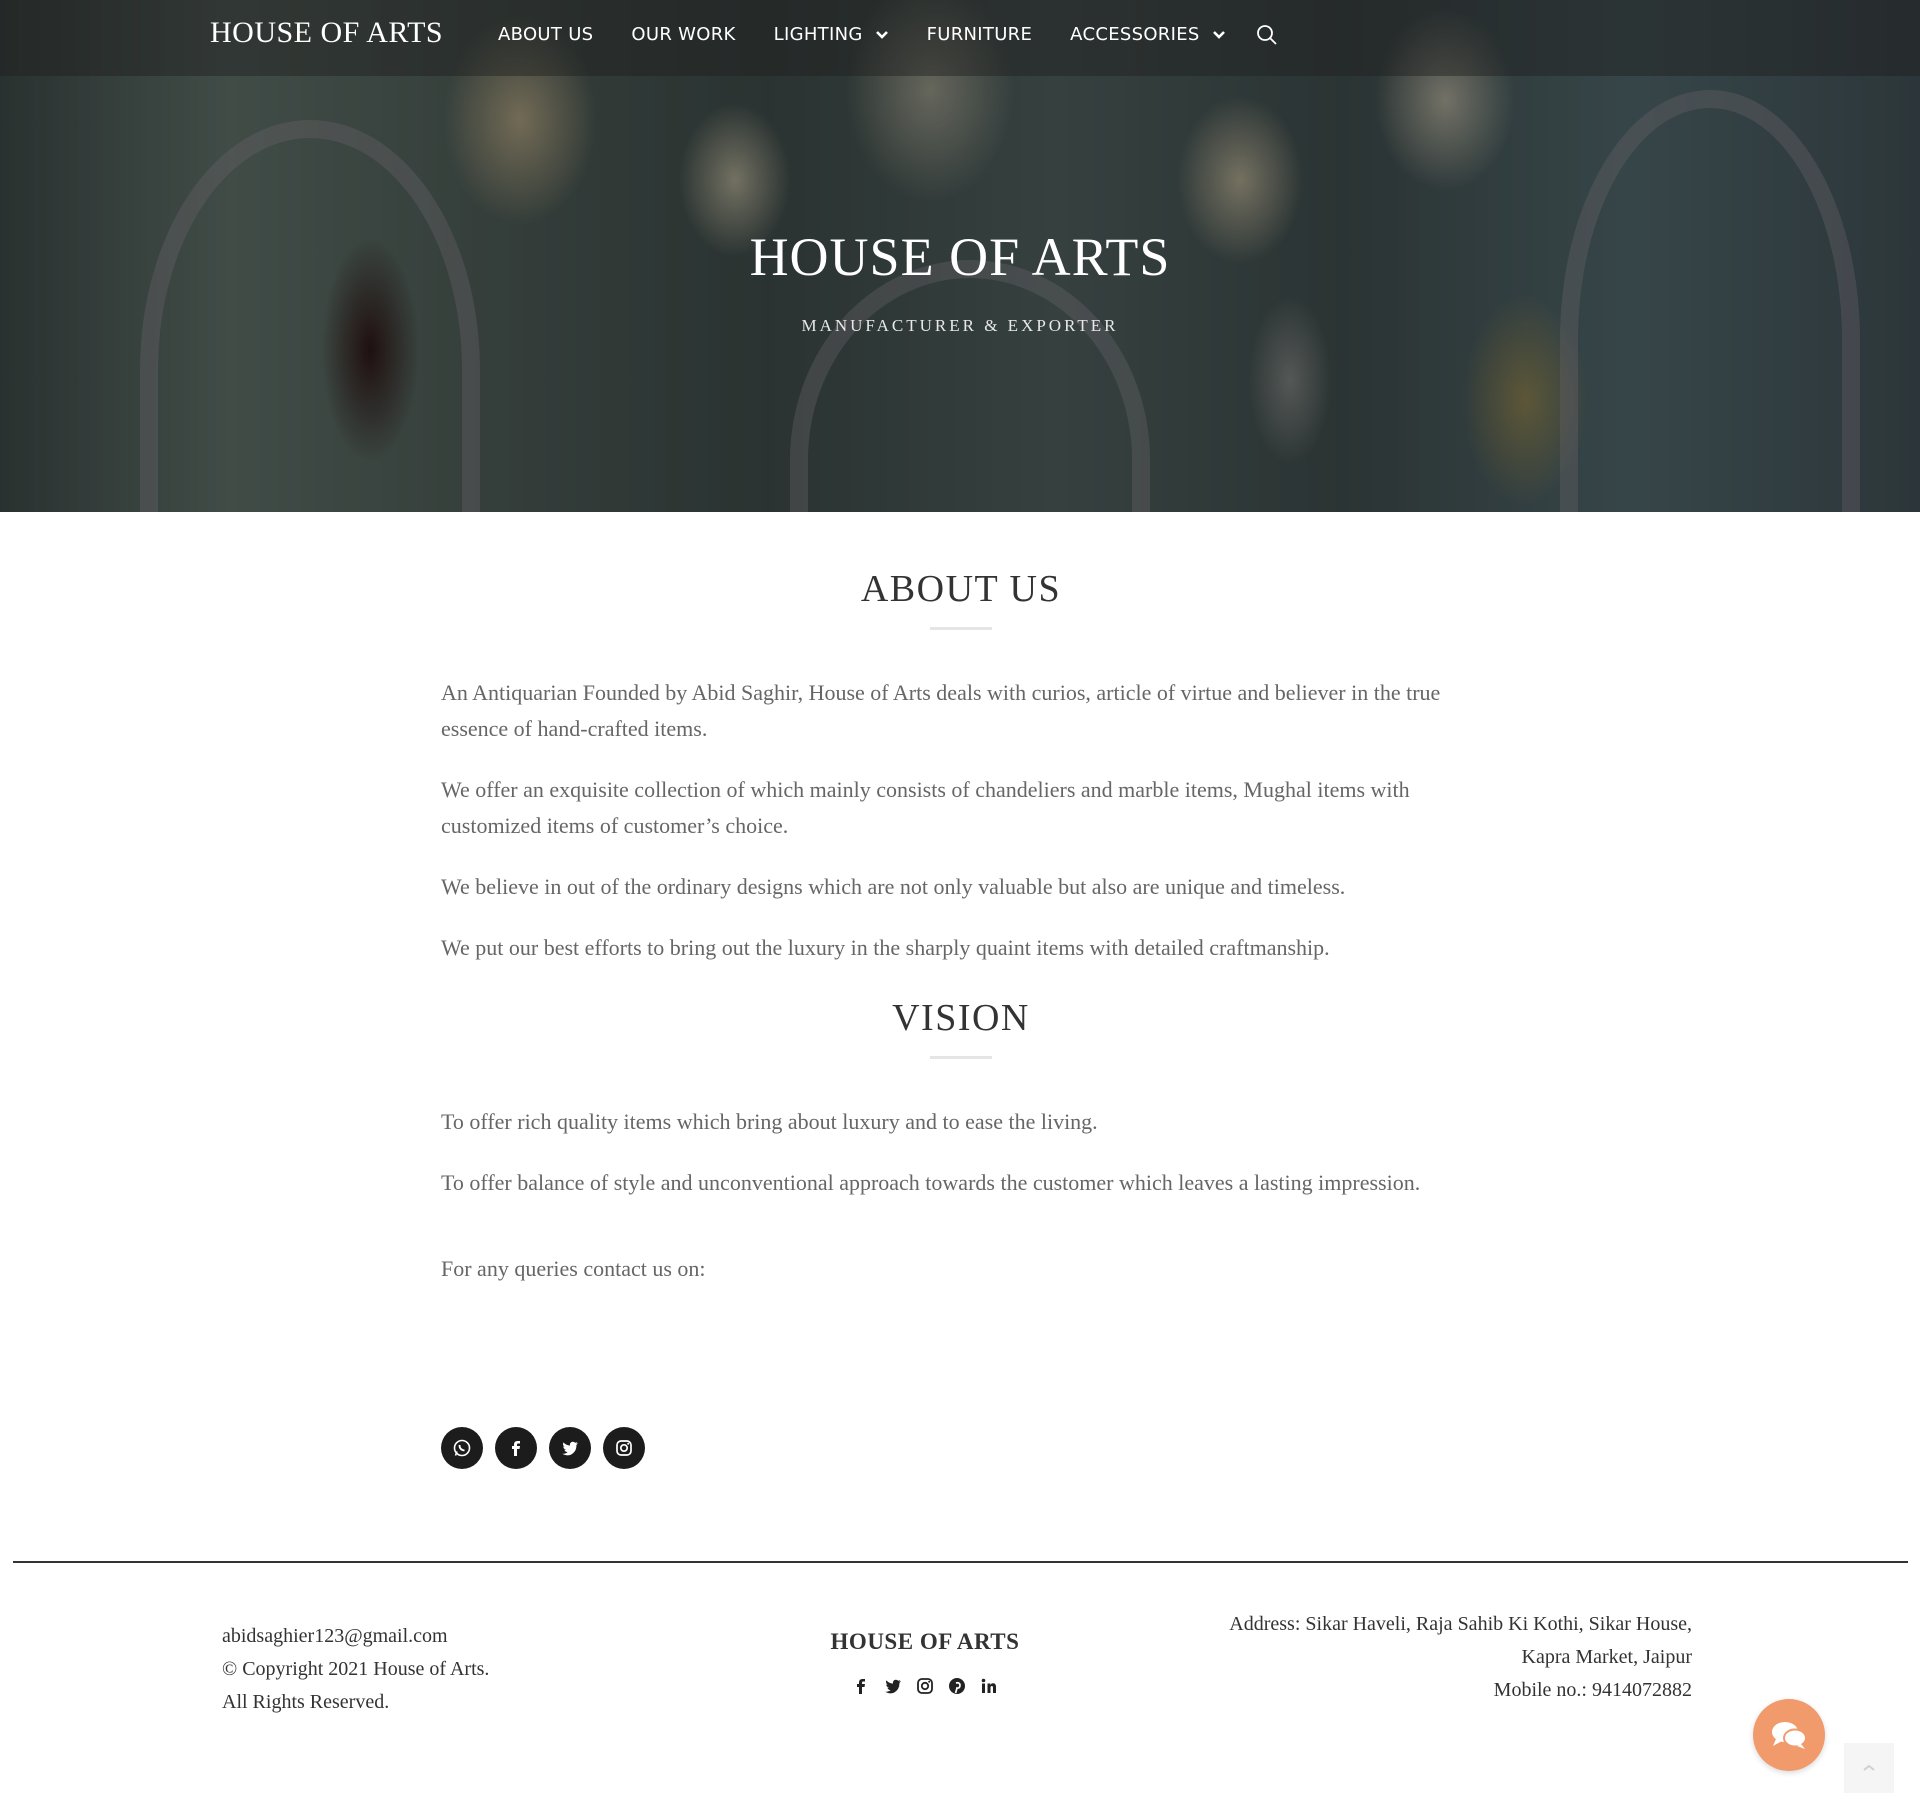  Describe the element at coordinates (925, 1641) in the screenshot. I see `footer-brand: HOUSE OF ARTS` at that location.